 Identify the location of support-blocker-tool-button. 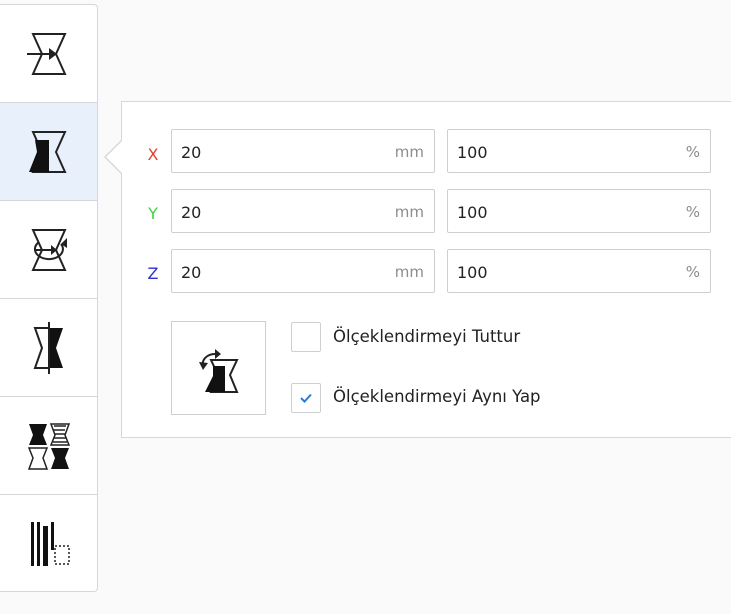
(48, 544).